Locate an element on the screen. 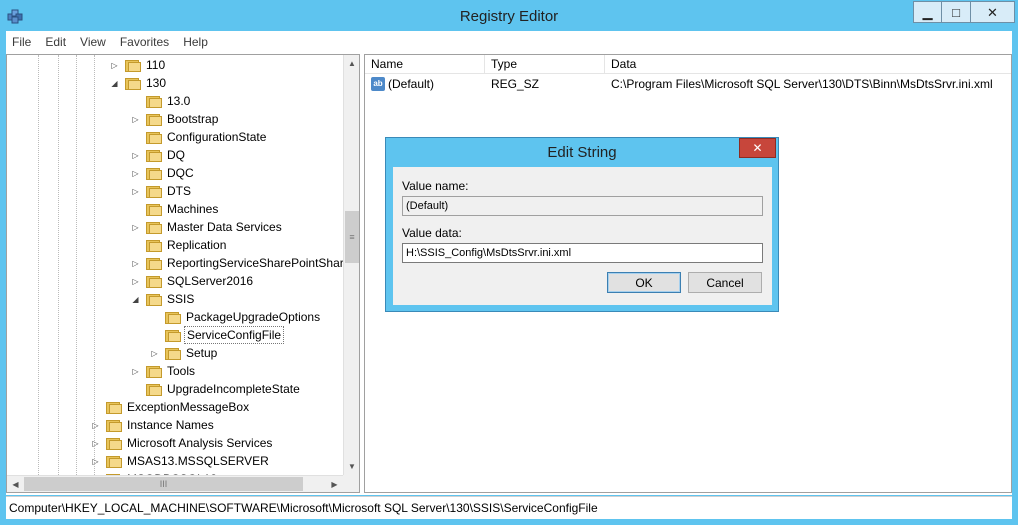 The height and width of the screenshot is (525, 1018). tree-item: Replication is located at coordinates (179, 245).